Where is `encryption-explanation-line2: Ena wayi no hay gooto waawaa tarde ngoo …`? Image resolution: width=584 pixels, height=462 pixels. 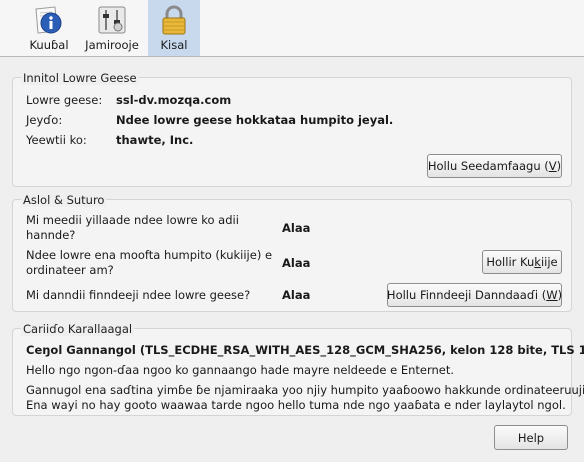
encryption-explanation-line2: Ena wayi no hay gooto waawaa tarde ngoo … is located at coordinates (296, 405).